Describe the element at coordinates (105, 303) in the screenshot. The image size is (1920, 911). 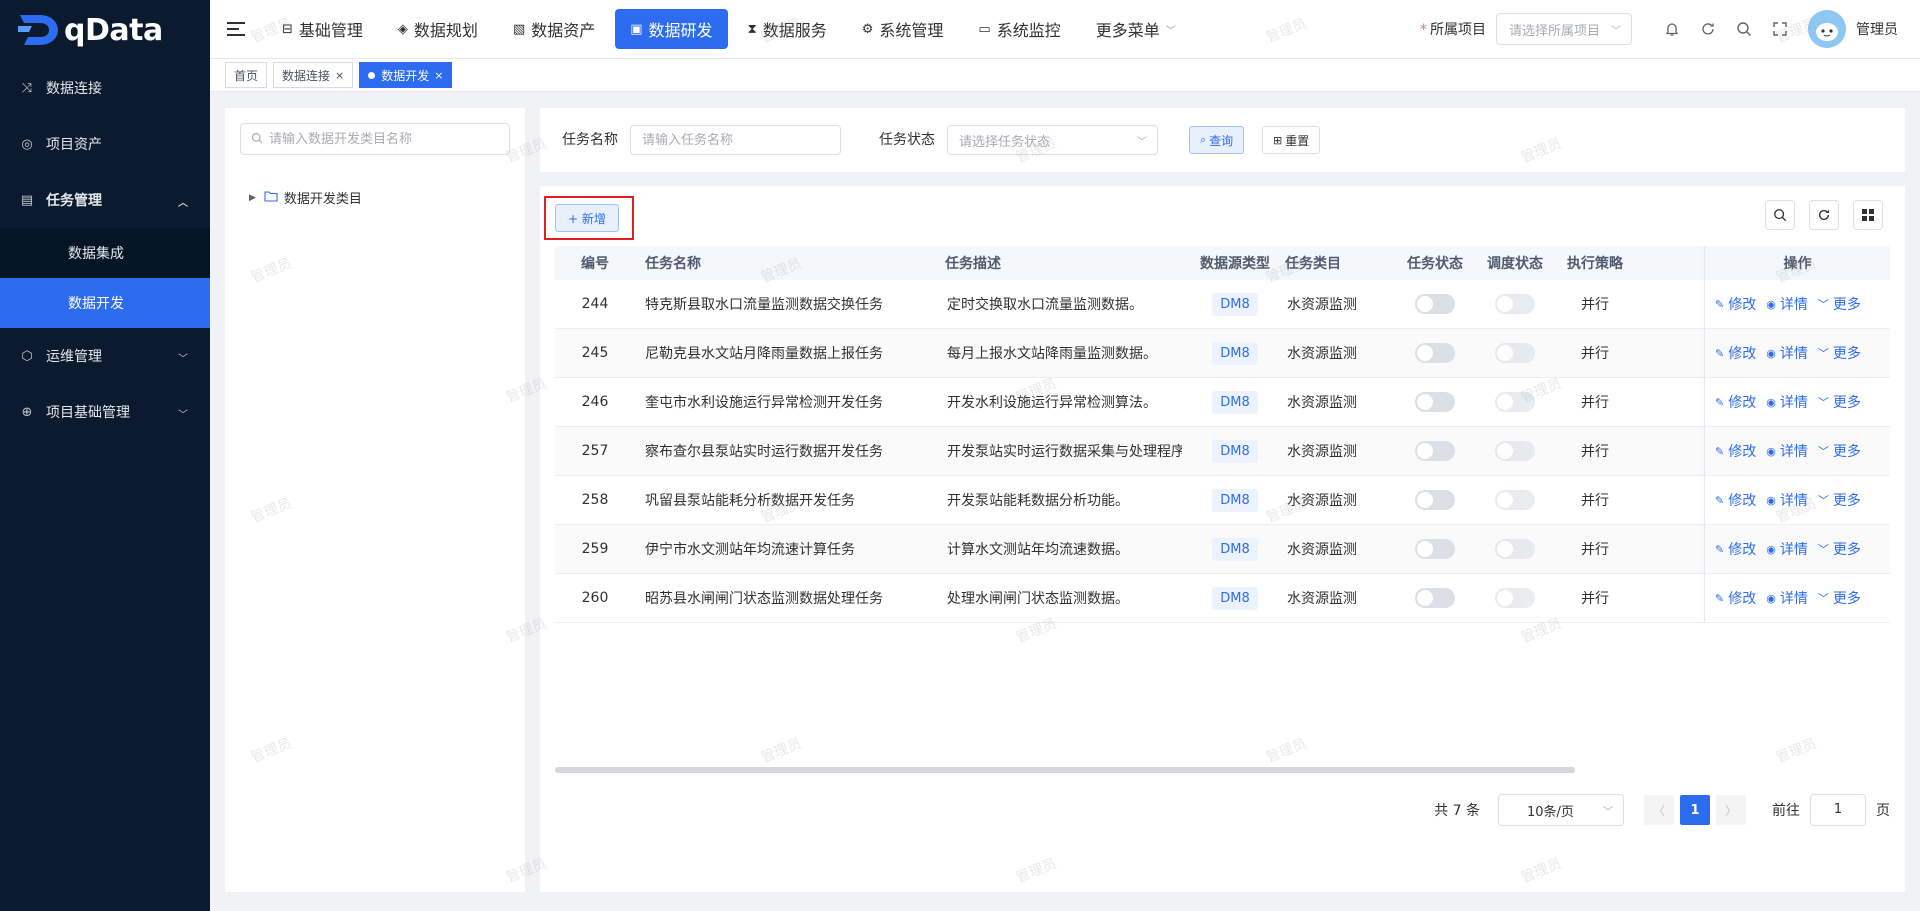
I see `sidebar-item-data-development: 数据开发` at that location.